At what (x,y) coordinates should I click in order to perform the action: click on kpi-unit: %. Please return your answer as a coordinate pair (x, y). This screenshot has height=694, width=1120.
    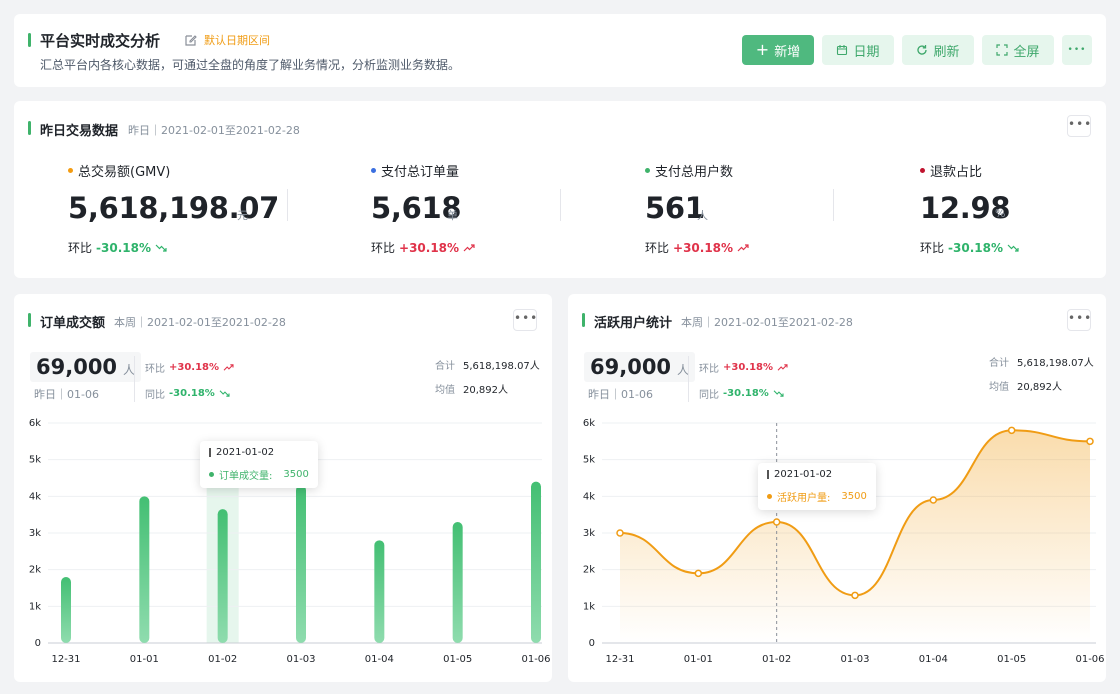
    Looking at the image, I should click on (1000, 213).